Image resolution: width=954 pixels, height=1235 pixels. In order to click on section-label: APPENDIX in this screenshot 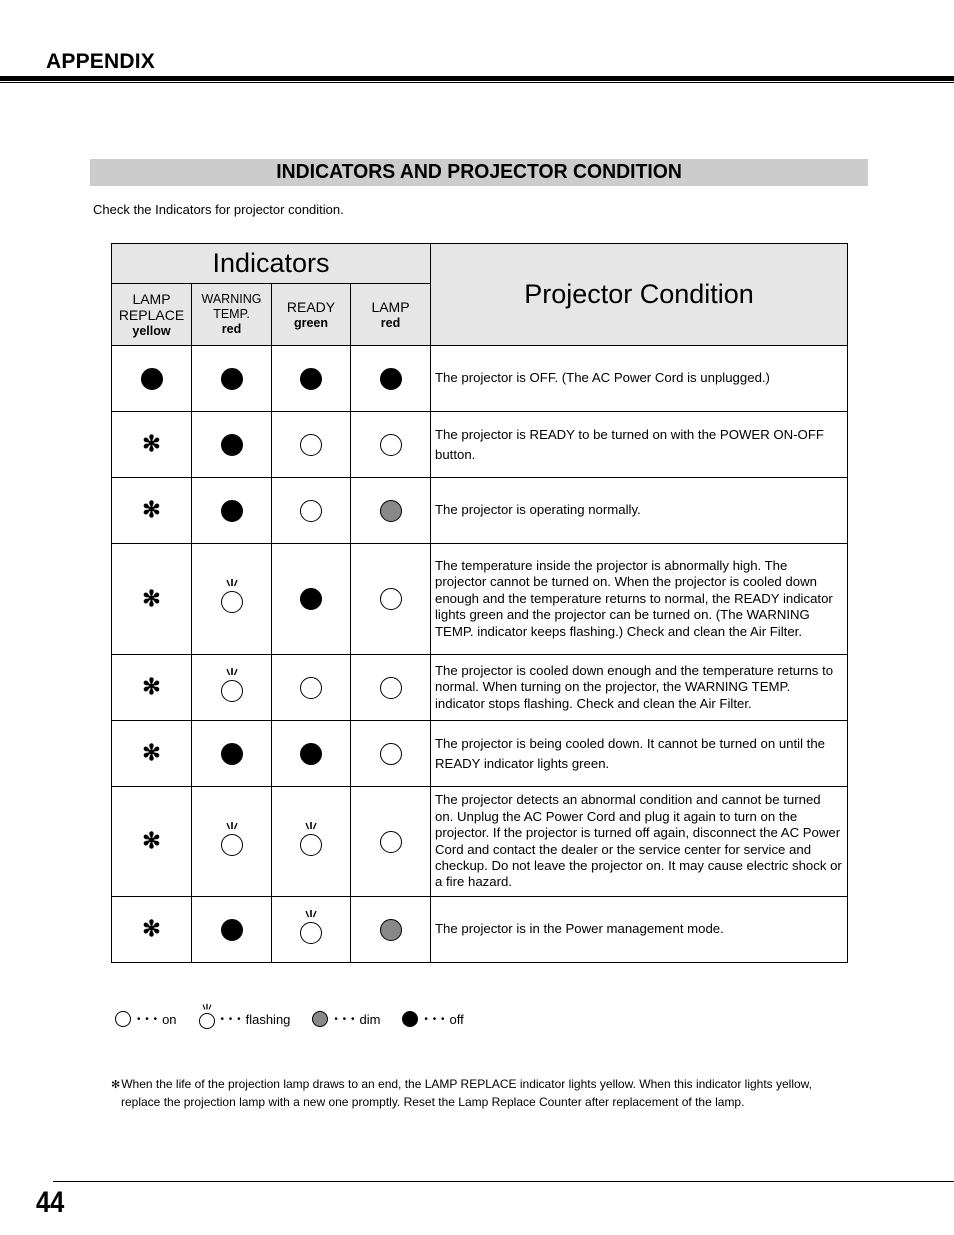, I will do `click(100, 61)`.